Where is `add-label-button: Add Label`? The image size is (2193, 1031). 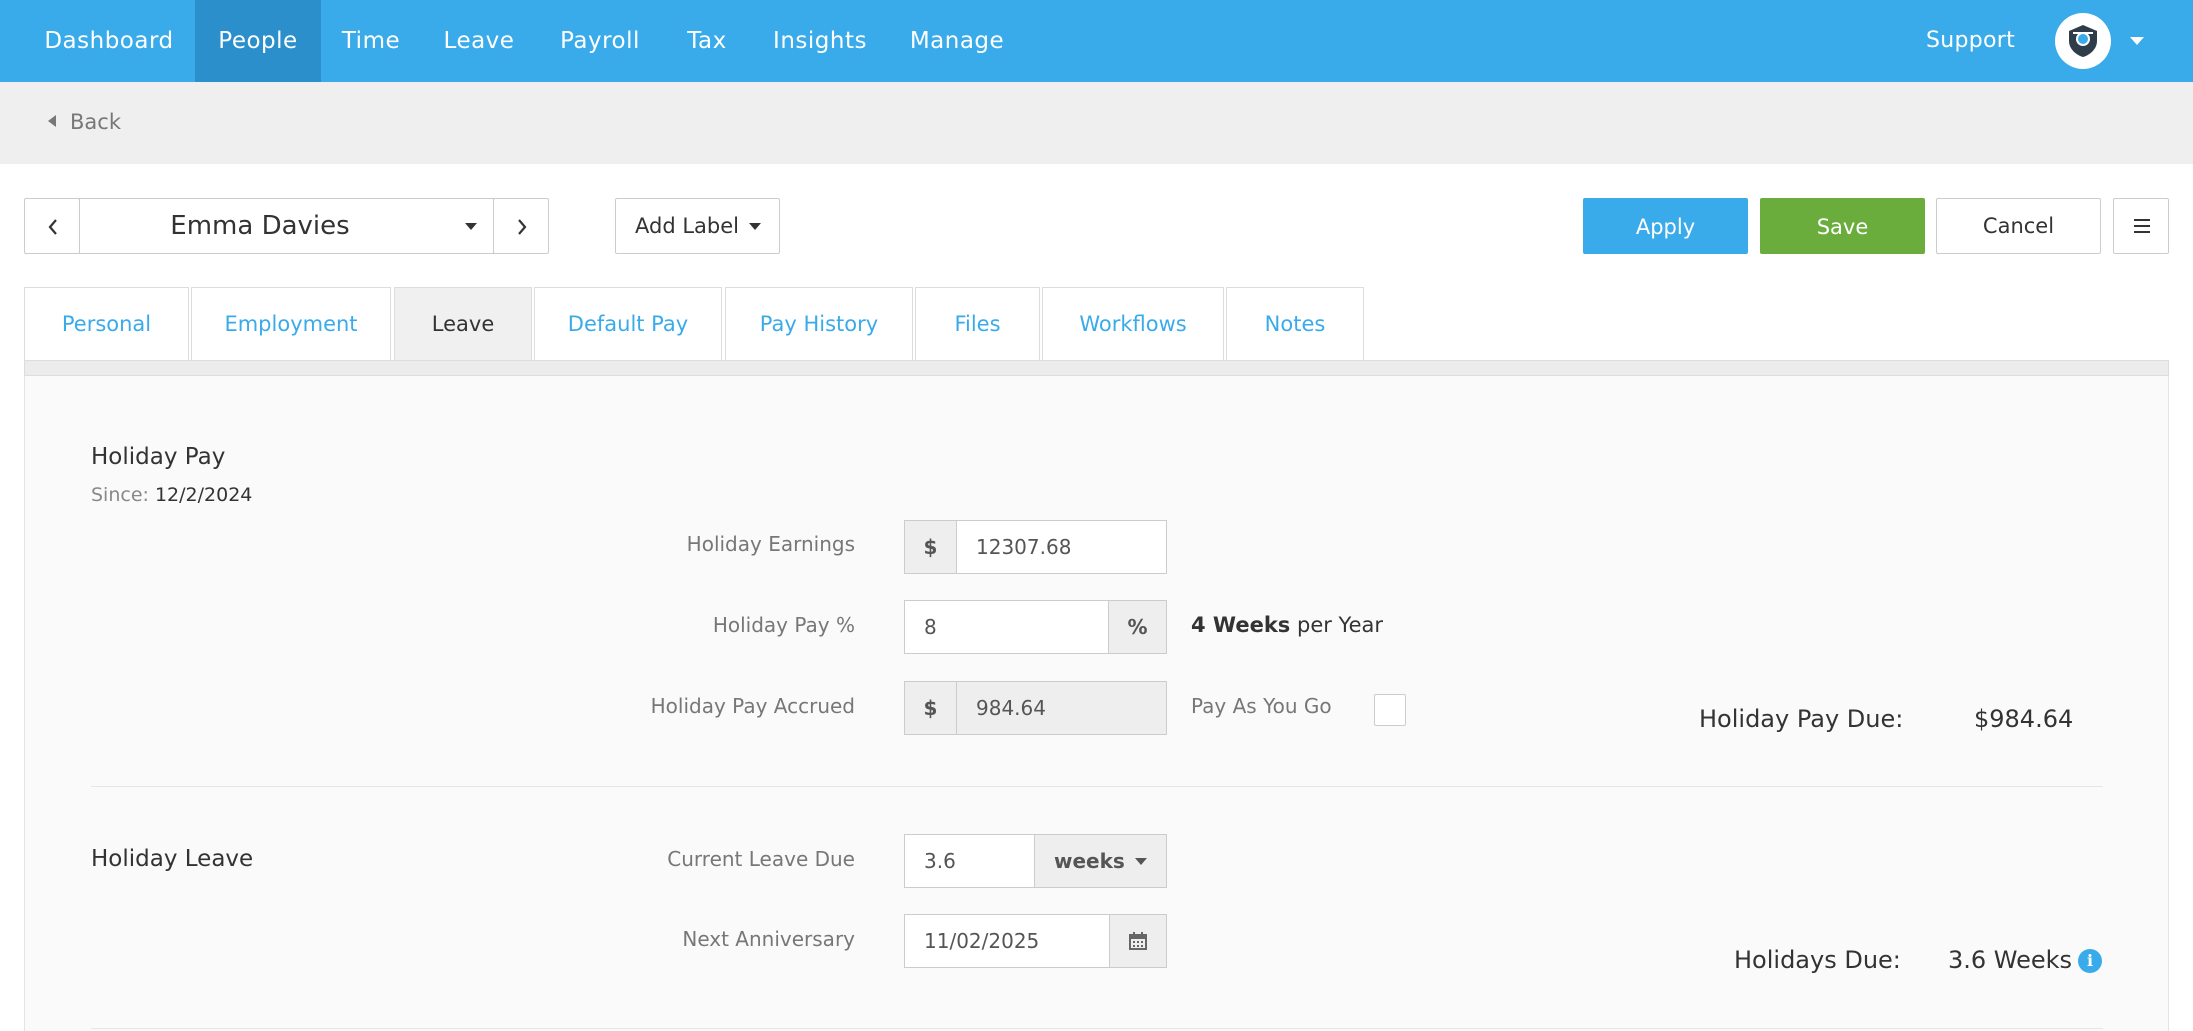 add-label-button: Add Label is located at coordinates (697, 226).